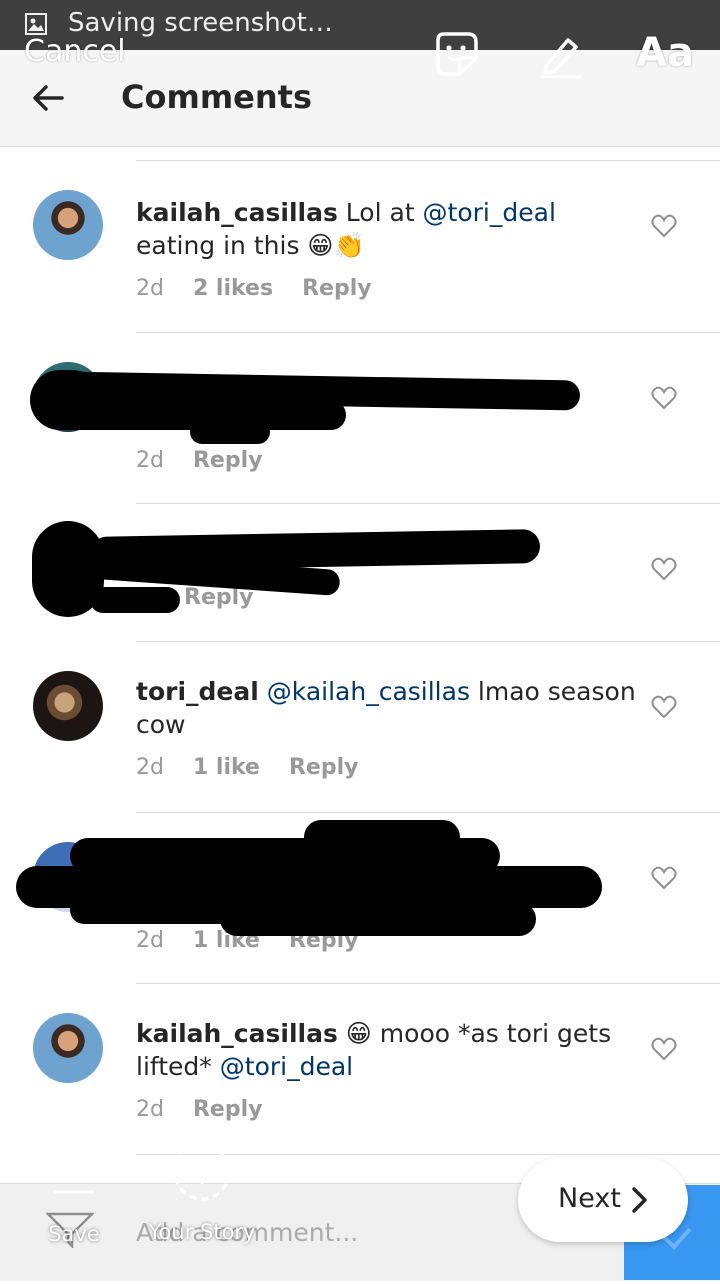 The image size is (720, 1284). I want to click on your-story-label: Your Story, so click(202, 1232).